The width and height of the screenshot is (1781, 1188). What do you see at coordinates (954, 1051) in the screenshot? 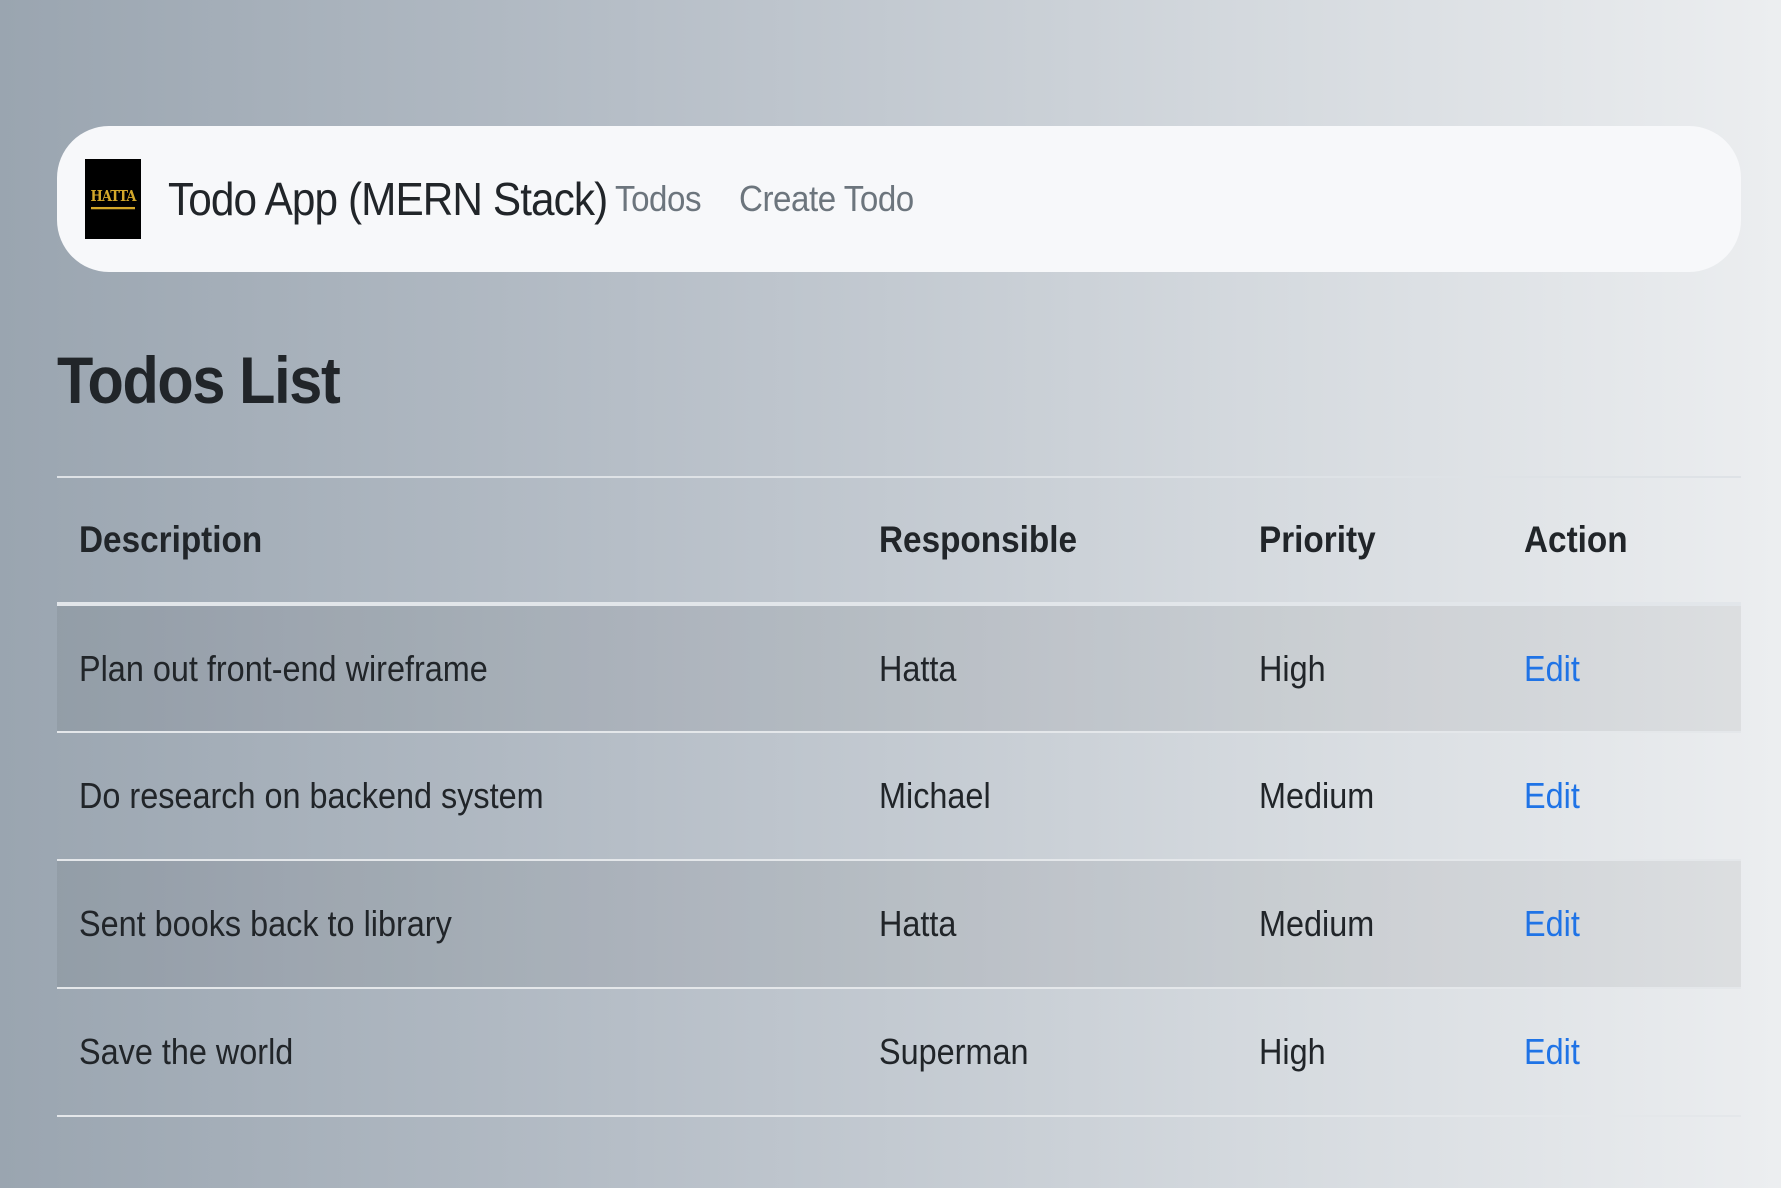
I see `cell-responsible: Superman` at bounding box center [954, 1051].